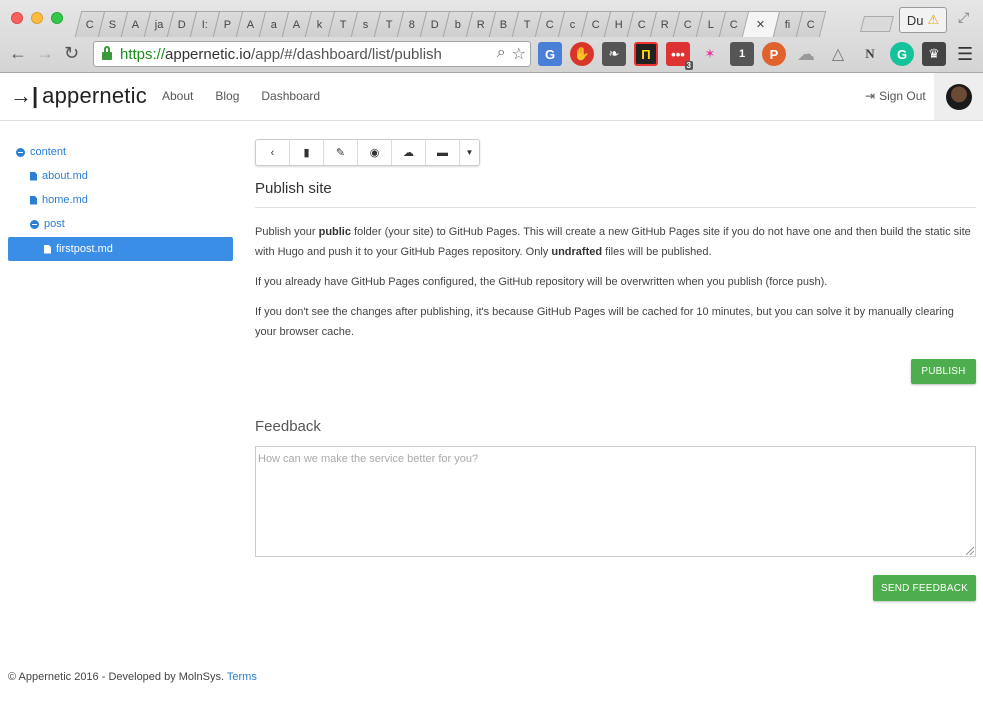 This screenshot has width=983, height=701. What do you see at coordinates (679, 56) in the screenshot?
I see `calendar-icon: ••• 3` at bounding box center [679, 56].